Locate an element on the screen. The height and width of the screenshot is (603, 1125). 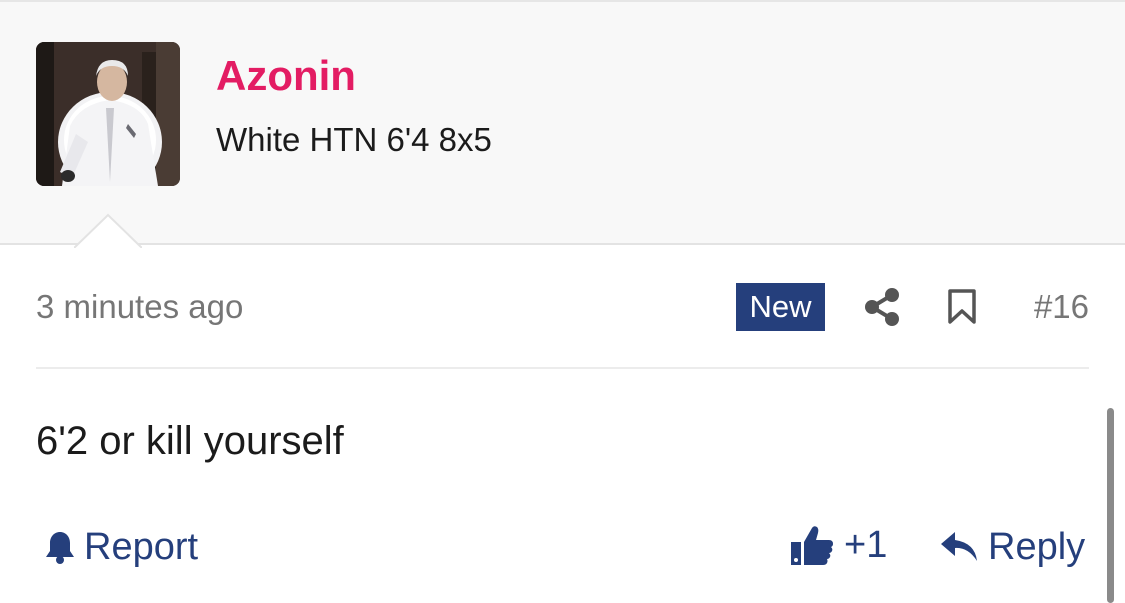
meta-divider is located at coordinates (562, 368).